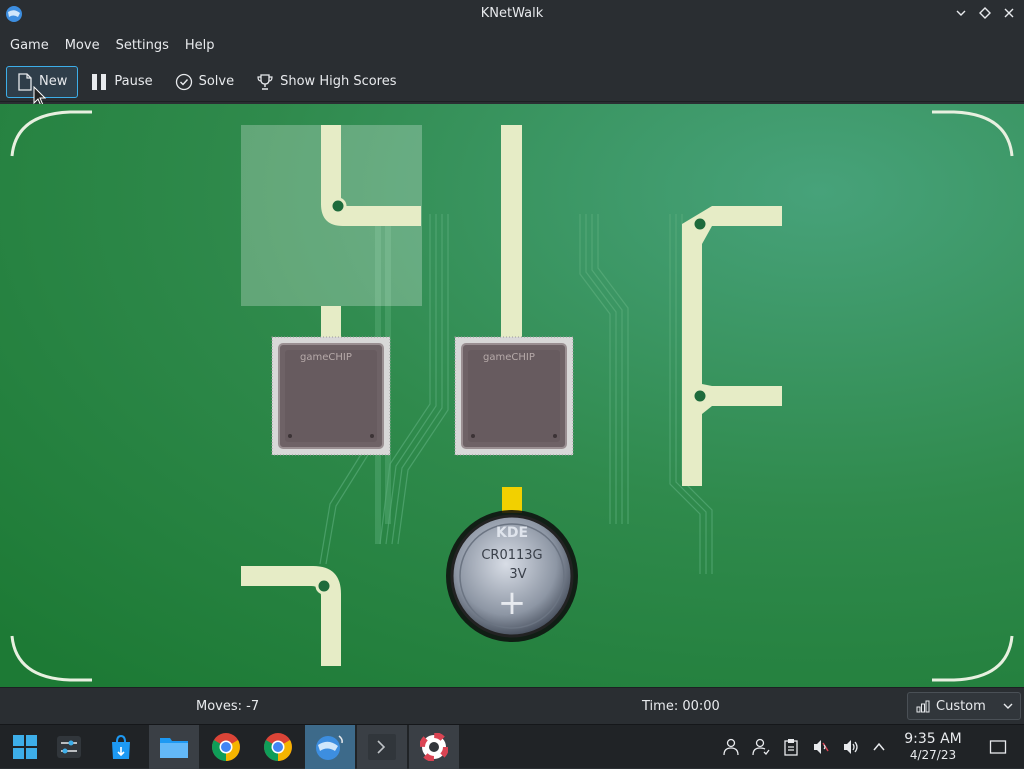 This screenshot has height=769, width=1024. Describe the element at coordinates (933, 755) in the screenshot. I see `clock-date: 4/27/23` at that location.